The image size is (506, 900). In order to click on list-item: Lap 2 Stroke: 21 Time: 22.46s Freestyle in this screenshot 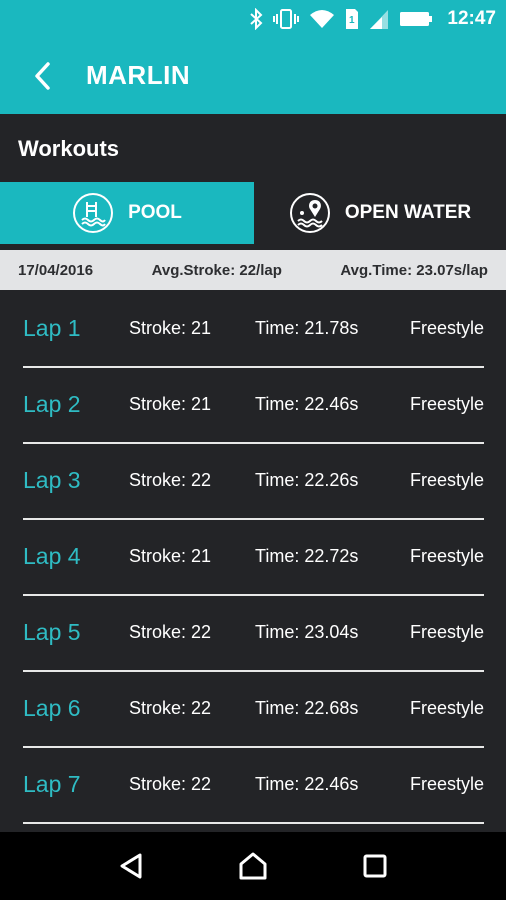, I will do `click(253, 406)`.